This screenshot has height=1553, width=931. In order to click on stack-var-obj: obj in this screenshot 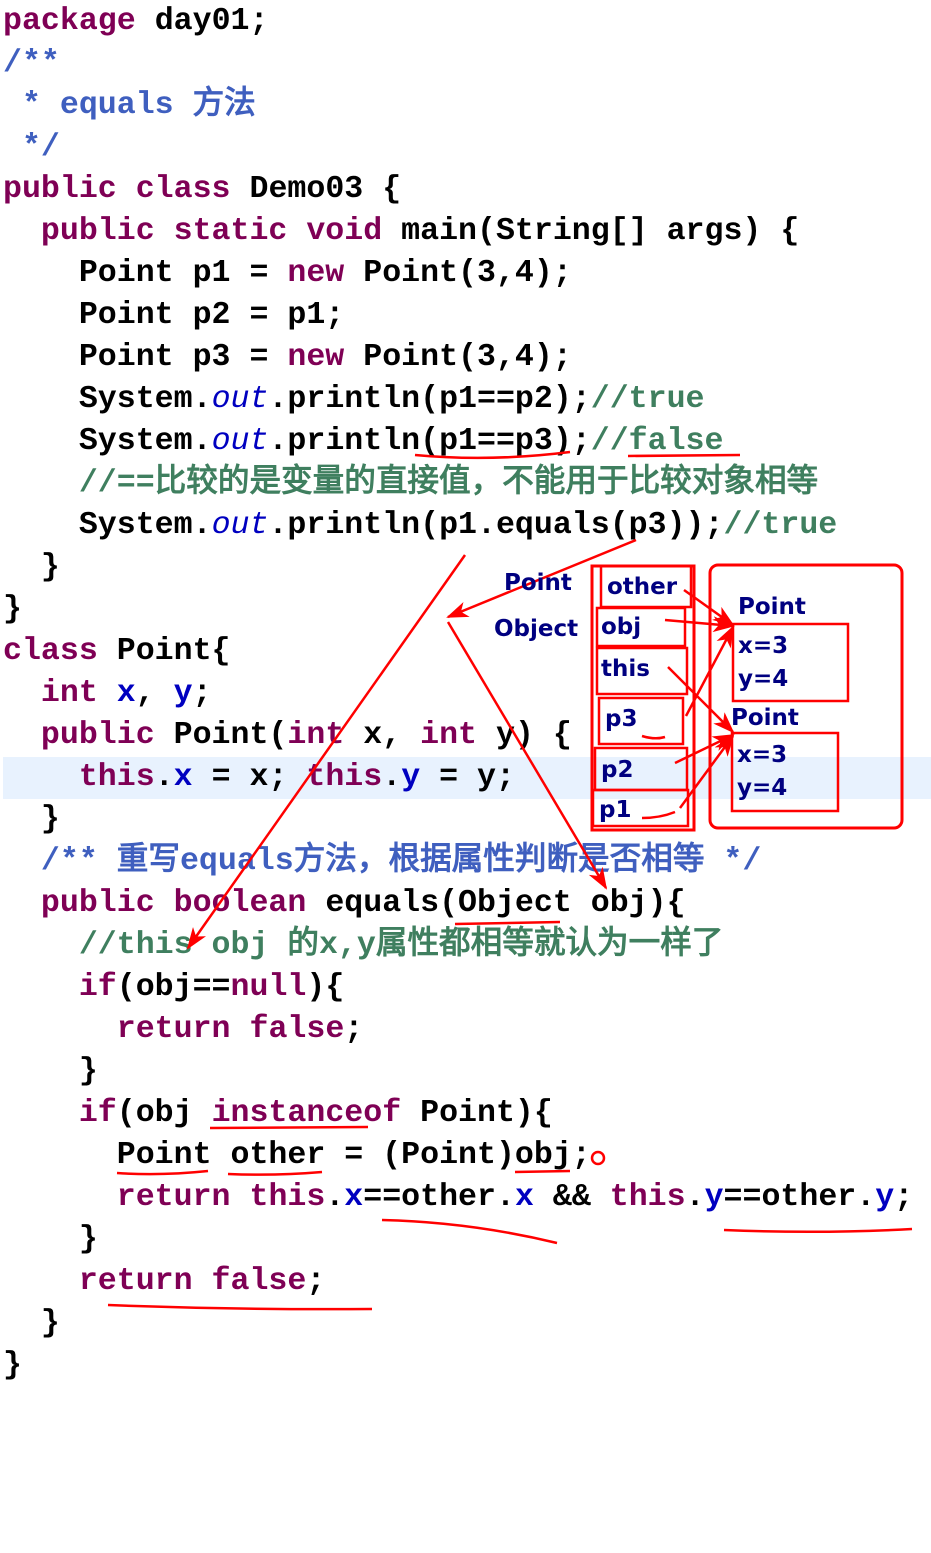, I will do `click(621, 627)`.